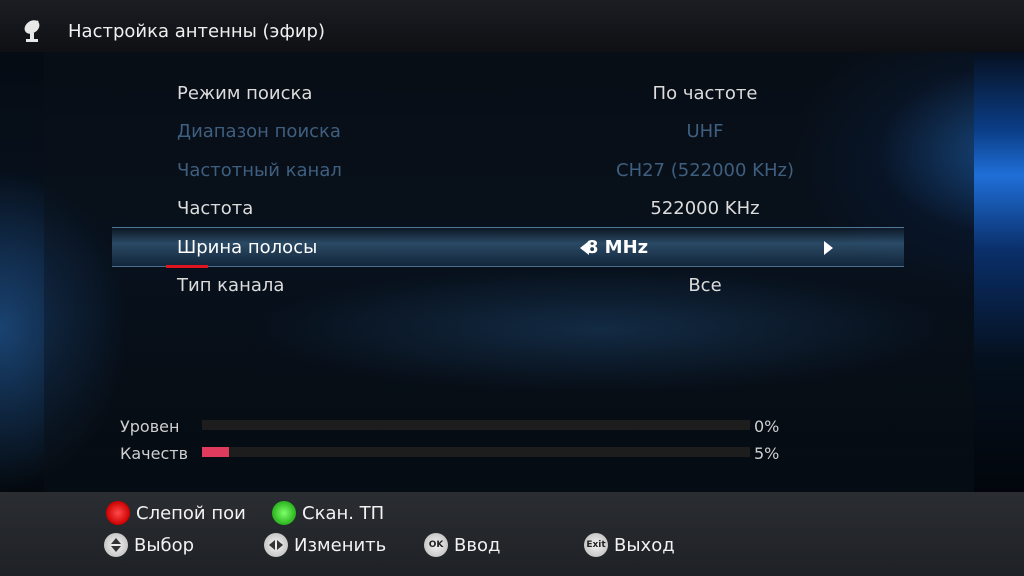  I want to click on setting-row-channel-type: Тип канала Все, so click(512, 285).